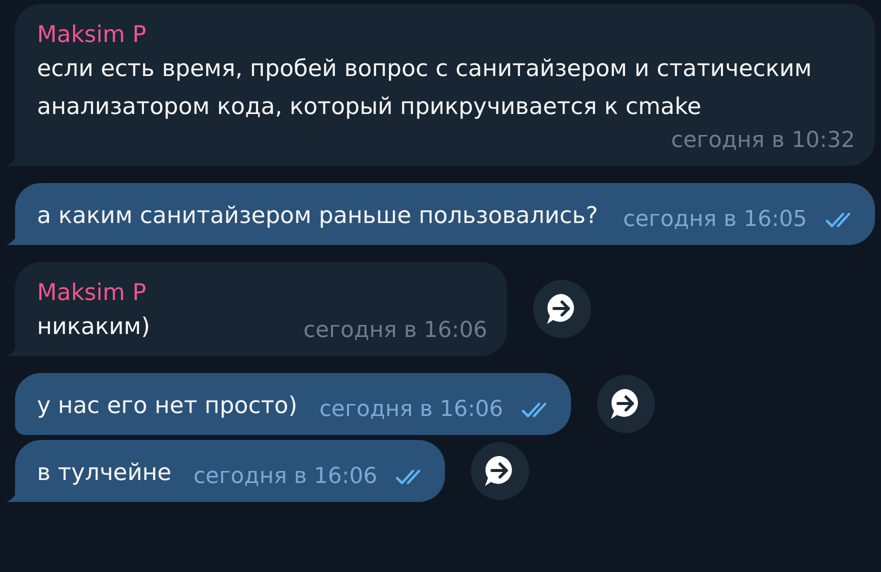 This screenshot has width=881, height=572. I want to click on message-time: сегодня в 10:32, so click(763, 141).